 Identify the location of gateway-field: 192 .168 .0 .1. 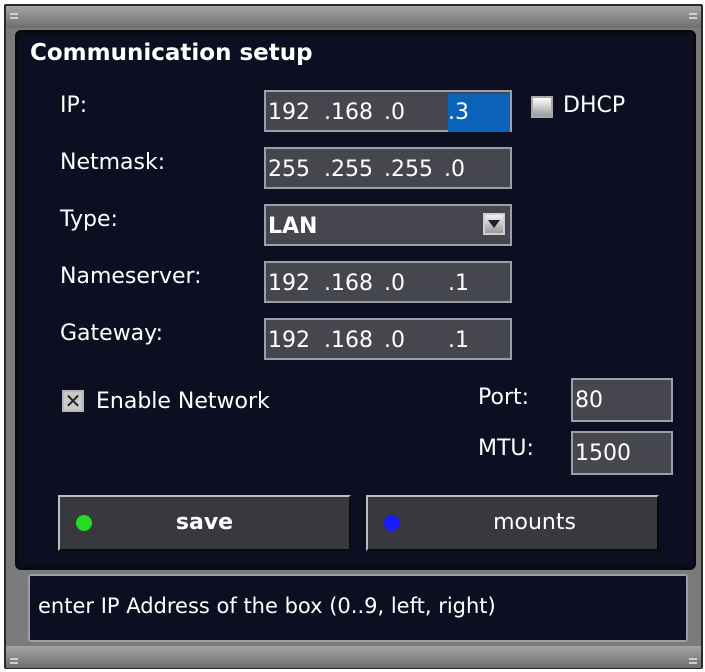
(388, 339).